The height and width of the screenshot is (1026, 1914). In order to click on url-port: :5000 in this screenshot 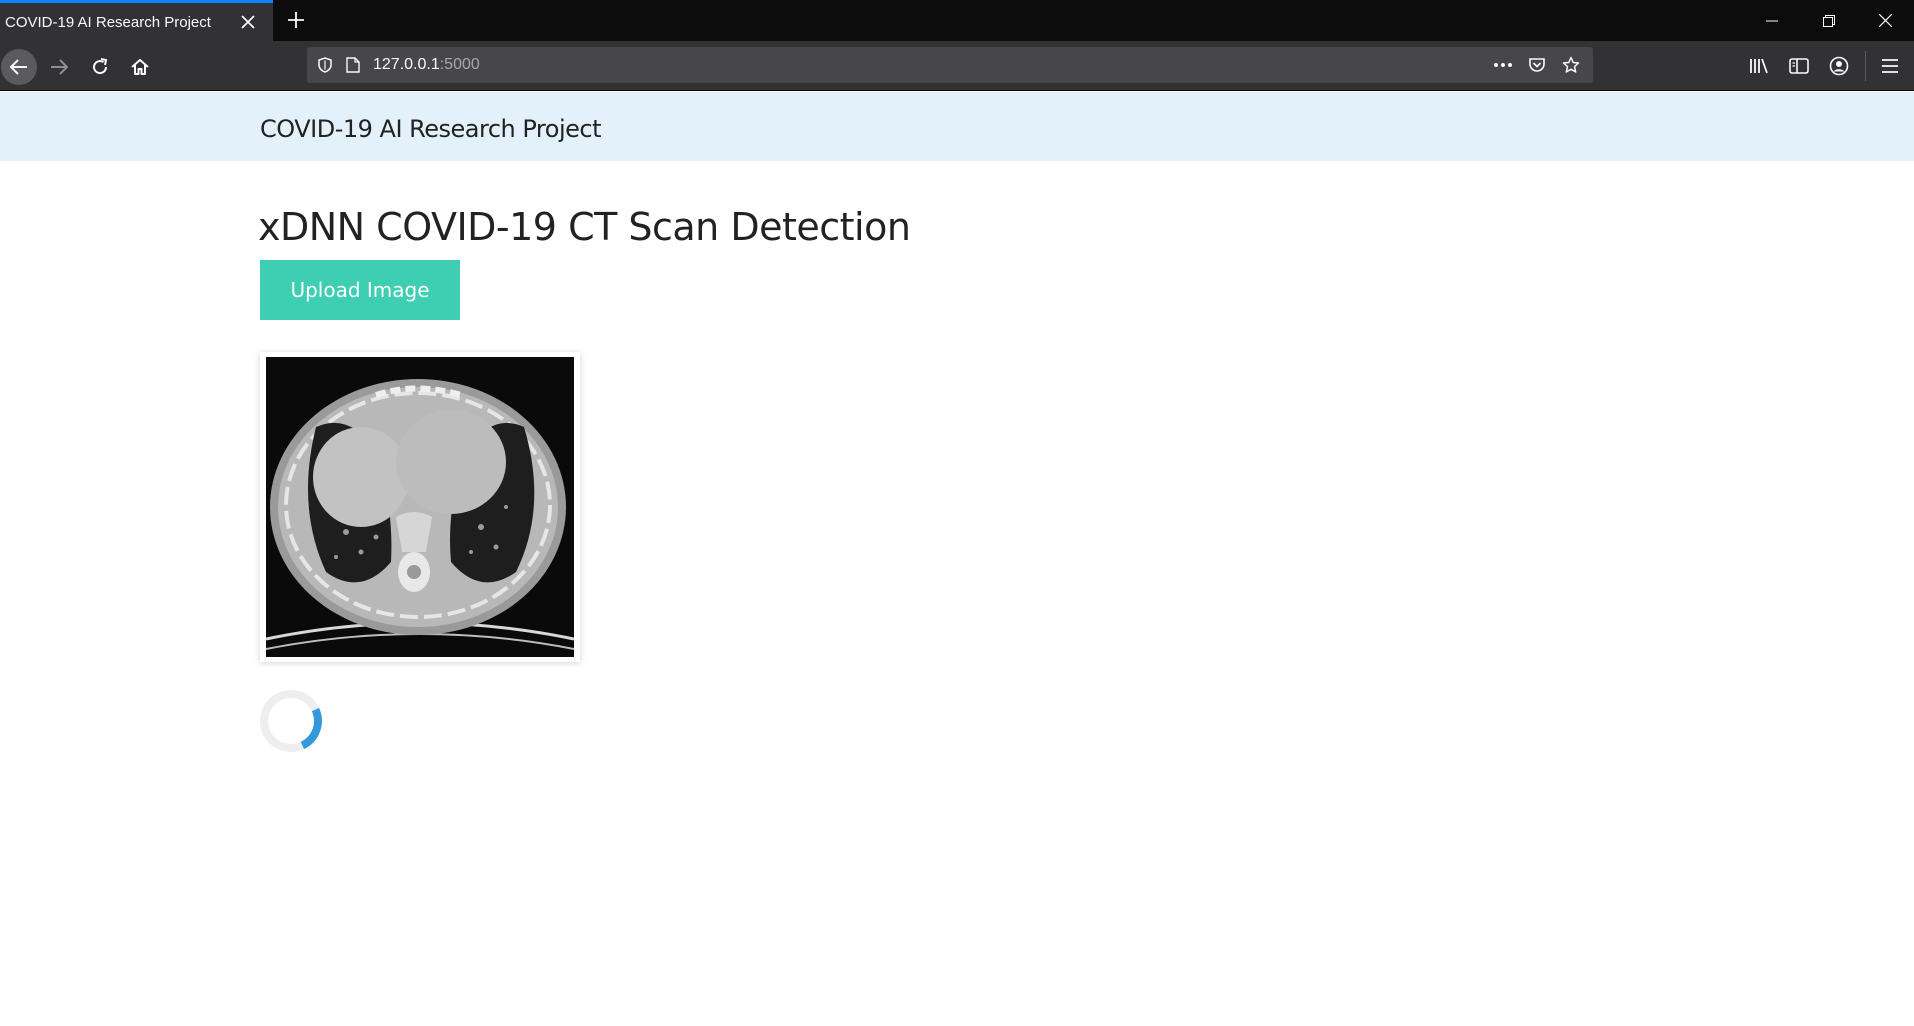, I will do `click(459, 64)`.